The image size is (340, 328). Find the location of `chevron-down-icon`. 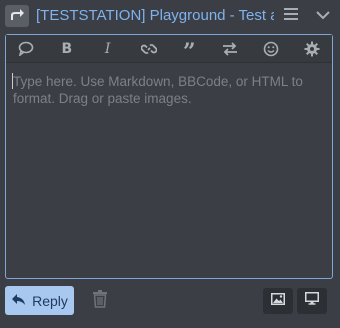

chevron-down-icon is located at coordinates (323, 16).